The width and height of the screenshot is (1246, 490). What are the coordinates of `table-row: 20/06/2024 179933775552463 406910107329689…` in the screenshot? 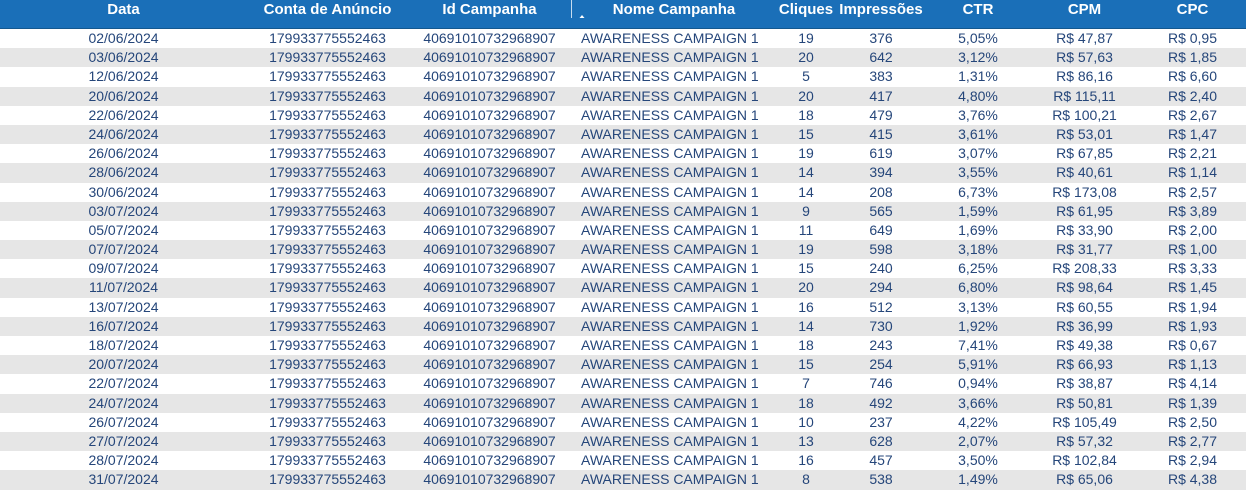 It's located at (623, 96).